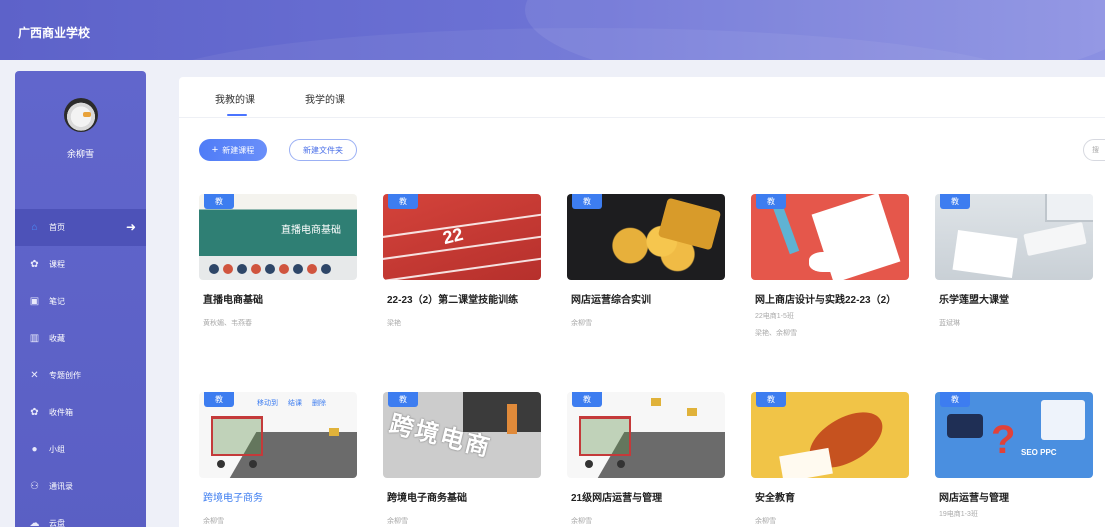  I want to click on sidebar-item-tools: ✕ 专题创作, so click(80, 375).